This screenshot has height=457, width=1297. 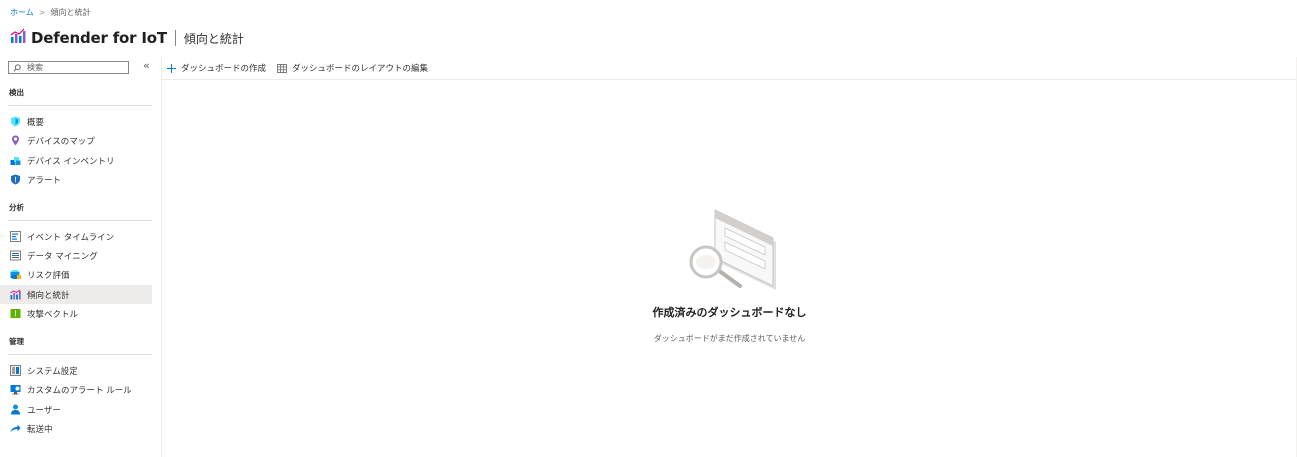 I want to click on attack-vector-icon, so click(x=15, y=313).